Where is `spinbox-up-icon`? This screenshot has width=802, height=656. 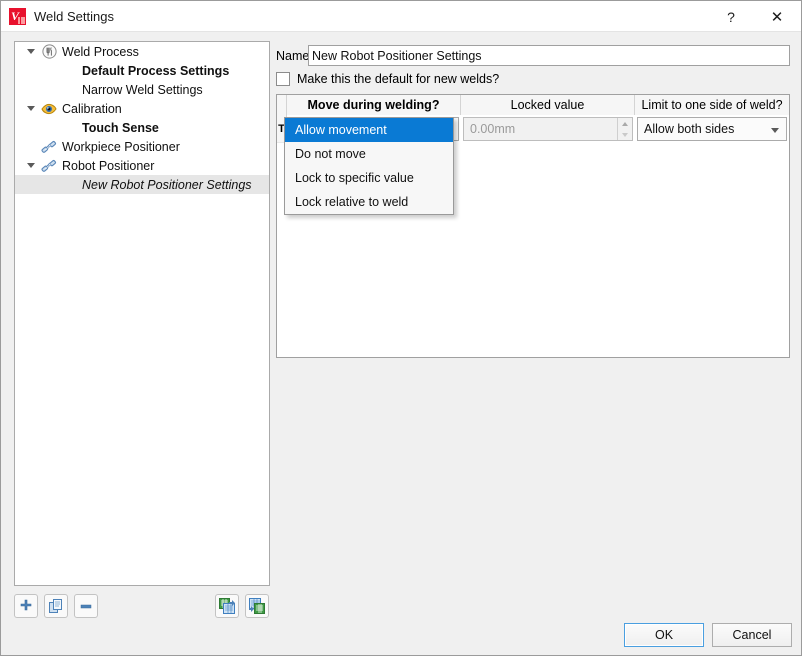
spinbox-up-icon is located at coordinates (625, 123).